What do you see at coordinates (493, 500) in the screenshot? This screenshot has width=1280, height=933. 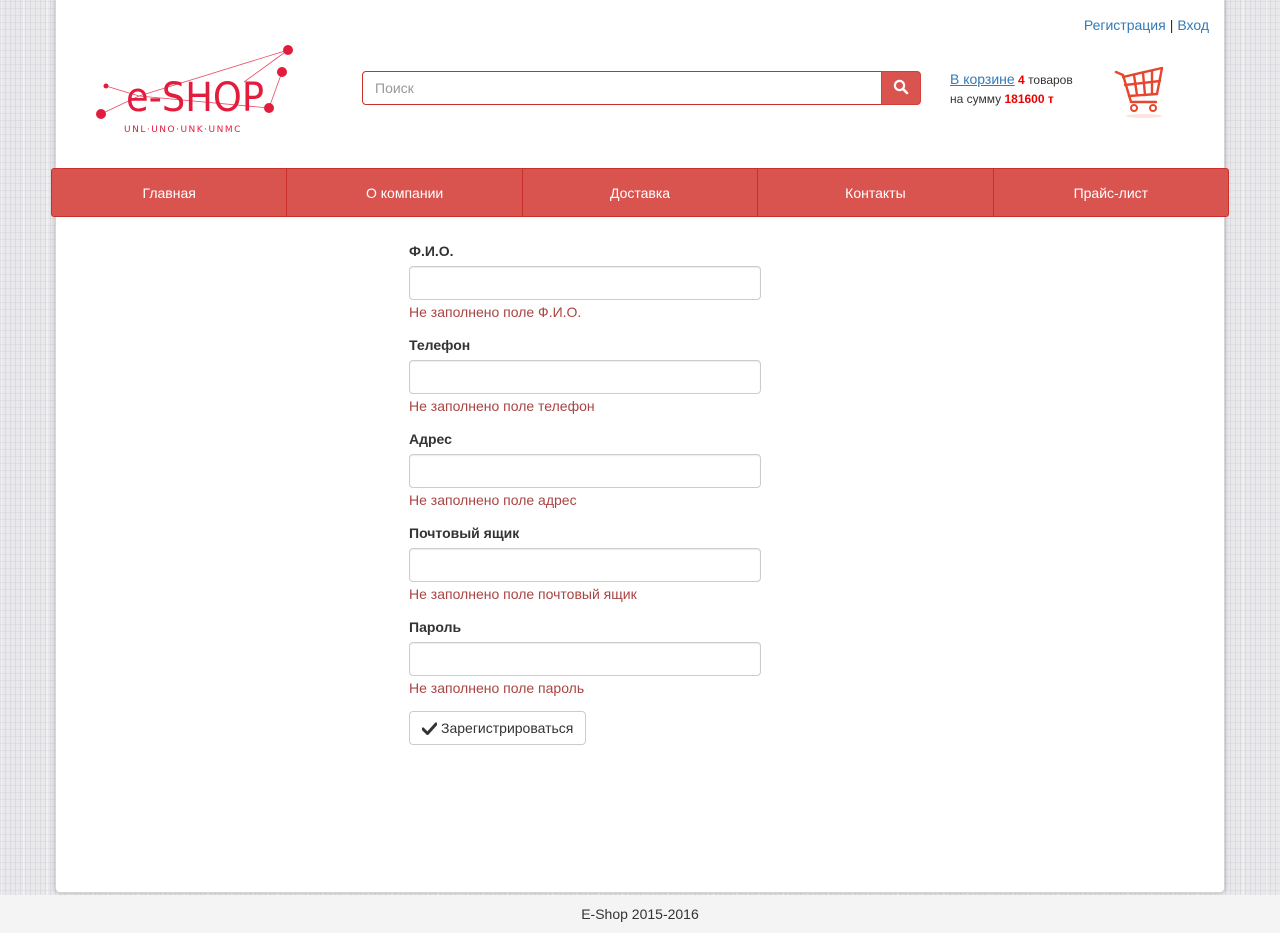 I see `address-error: Не заполнено поле адрес` at bounding box center [493, 500].